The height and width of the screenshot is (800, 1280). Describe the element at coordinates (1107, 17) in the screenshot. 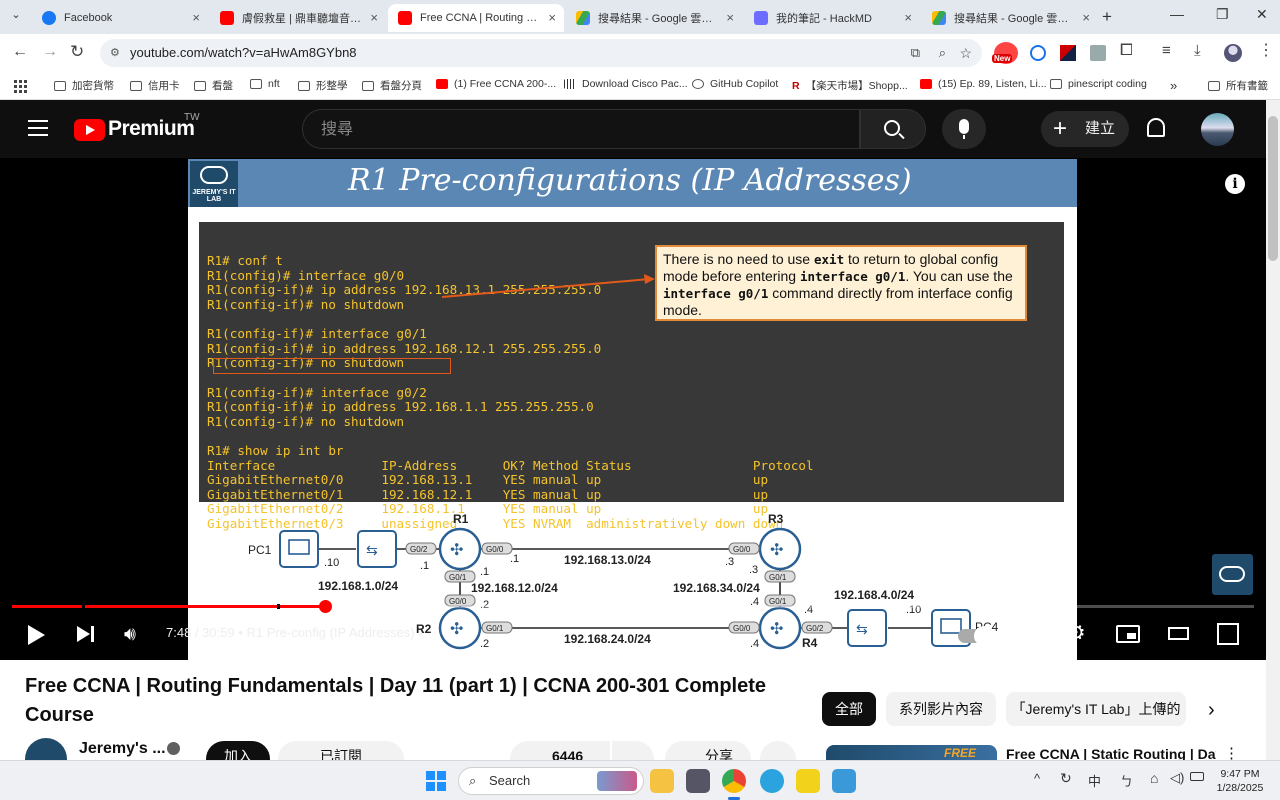

I see `new-tab-button: +` at that location.